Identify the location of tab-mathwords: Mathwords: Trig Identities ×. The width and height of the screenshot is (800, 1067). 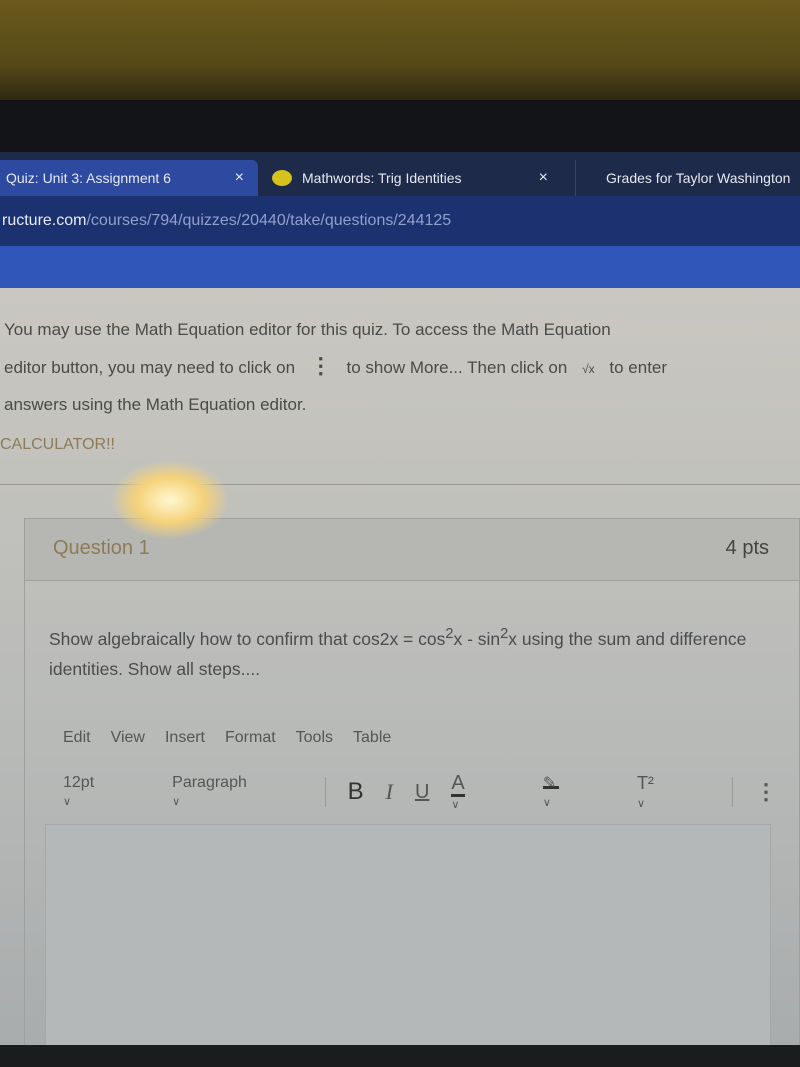
(417, 178).